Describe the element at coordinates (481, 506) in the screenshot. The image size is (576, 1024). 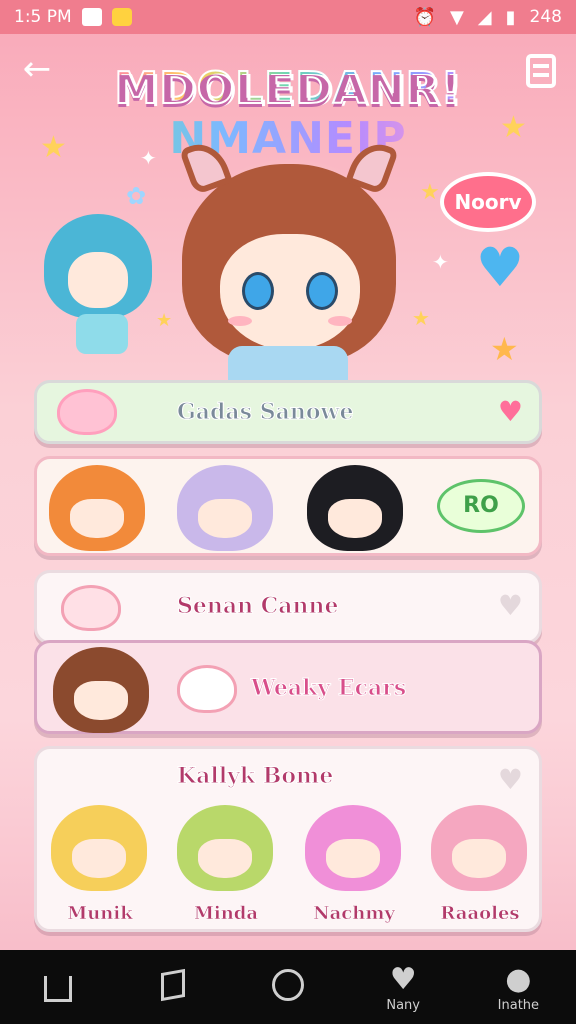
I see `ro-bubble-button: RO` at that location.